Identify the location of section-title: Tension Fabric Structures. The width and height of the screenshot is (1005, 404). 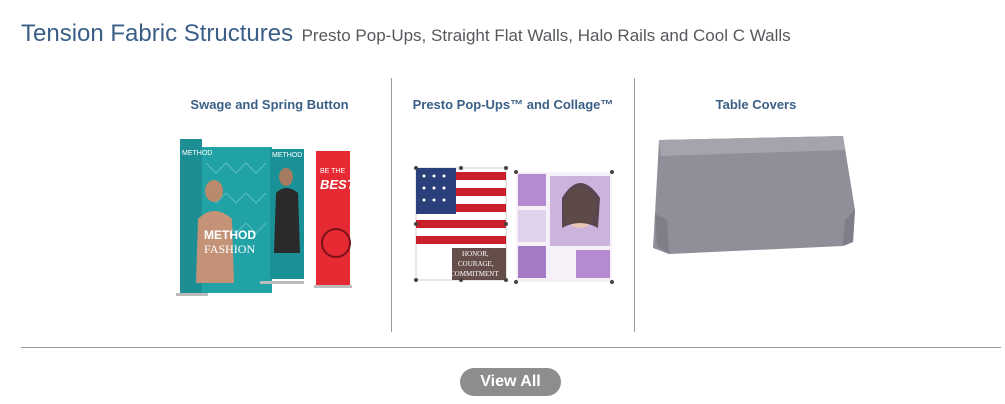
(157, 33).